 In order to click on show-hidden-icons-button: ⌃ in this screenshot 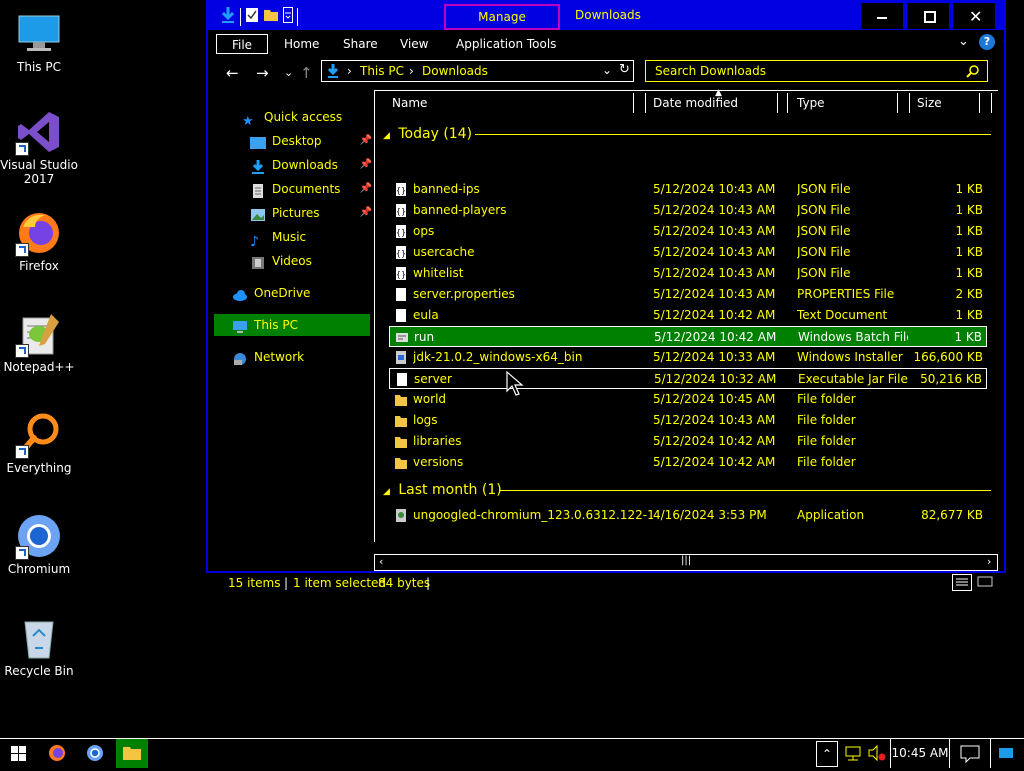, I will do `click(827, 754)`.